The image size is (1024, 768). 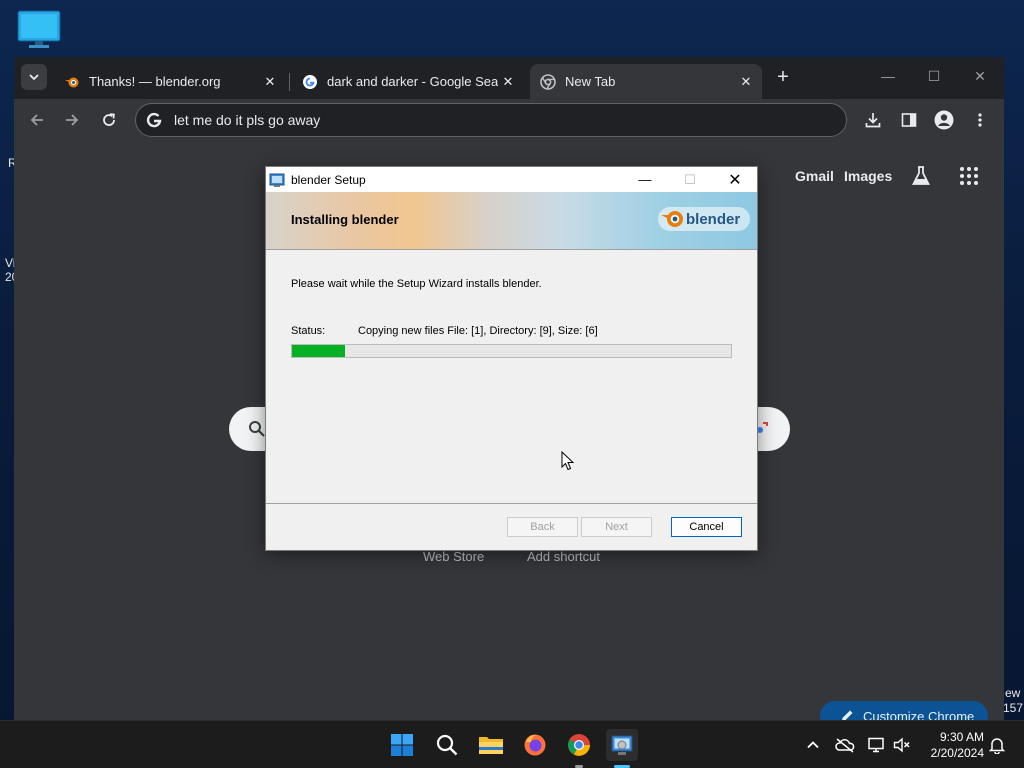 I want to click on clock-time: 9:30 AM, so click(x=961, y=737).